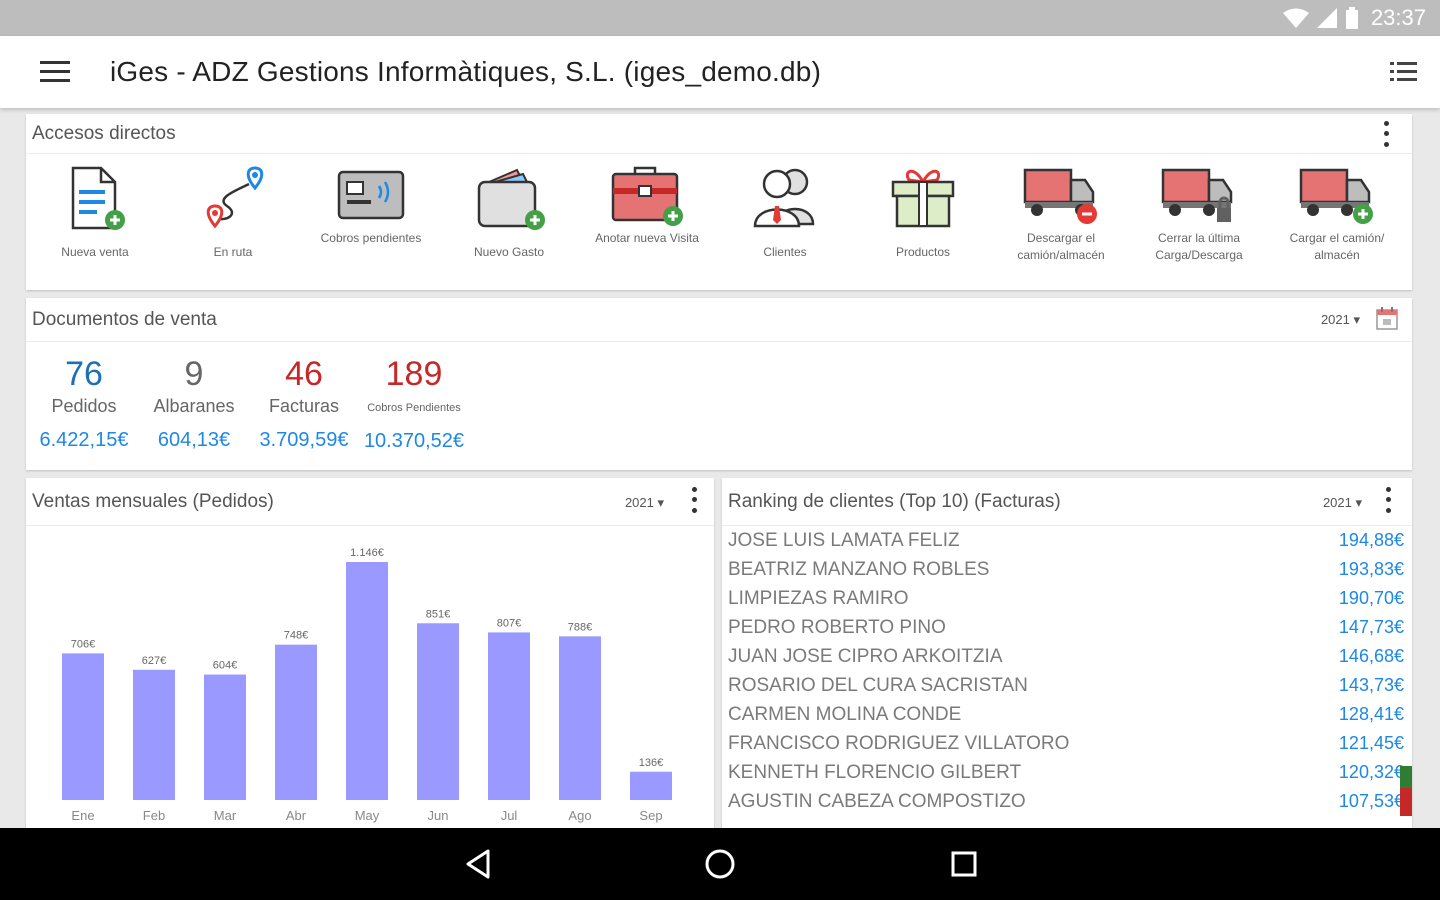 The width and height of the screenshot is (1440, 900). I want to click on shortcut-route: En ruta, so click(233, 221).